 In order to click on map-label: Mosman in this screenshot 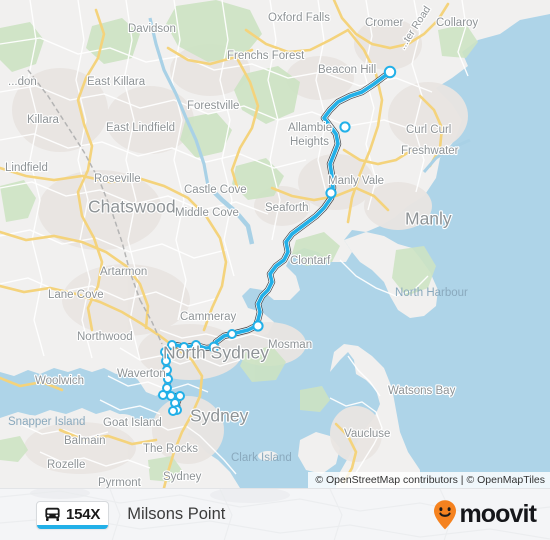, I will do `click(290, 345)`.